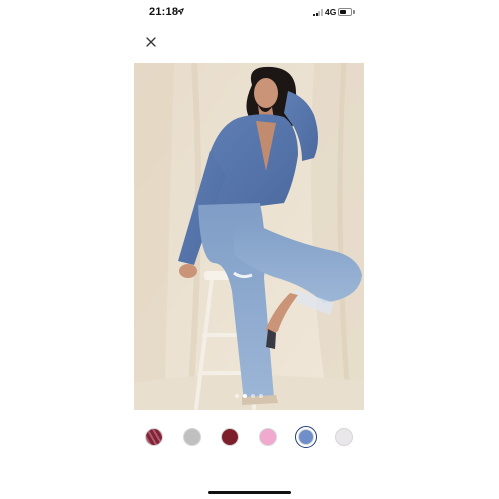  Describe the element at coordinates (250, 438) in the screenshot. I see `color-swatch-list` at that location.